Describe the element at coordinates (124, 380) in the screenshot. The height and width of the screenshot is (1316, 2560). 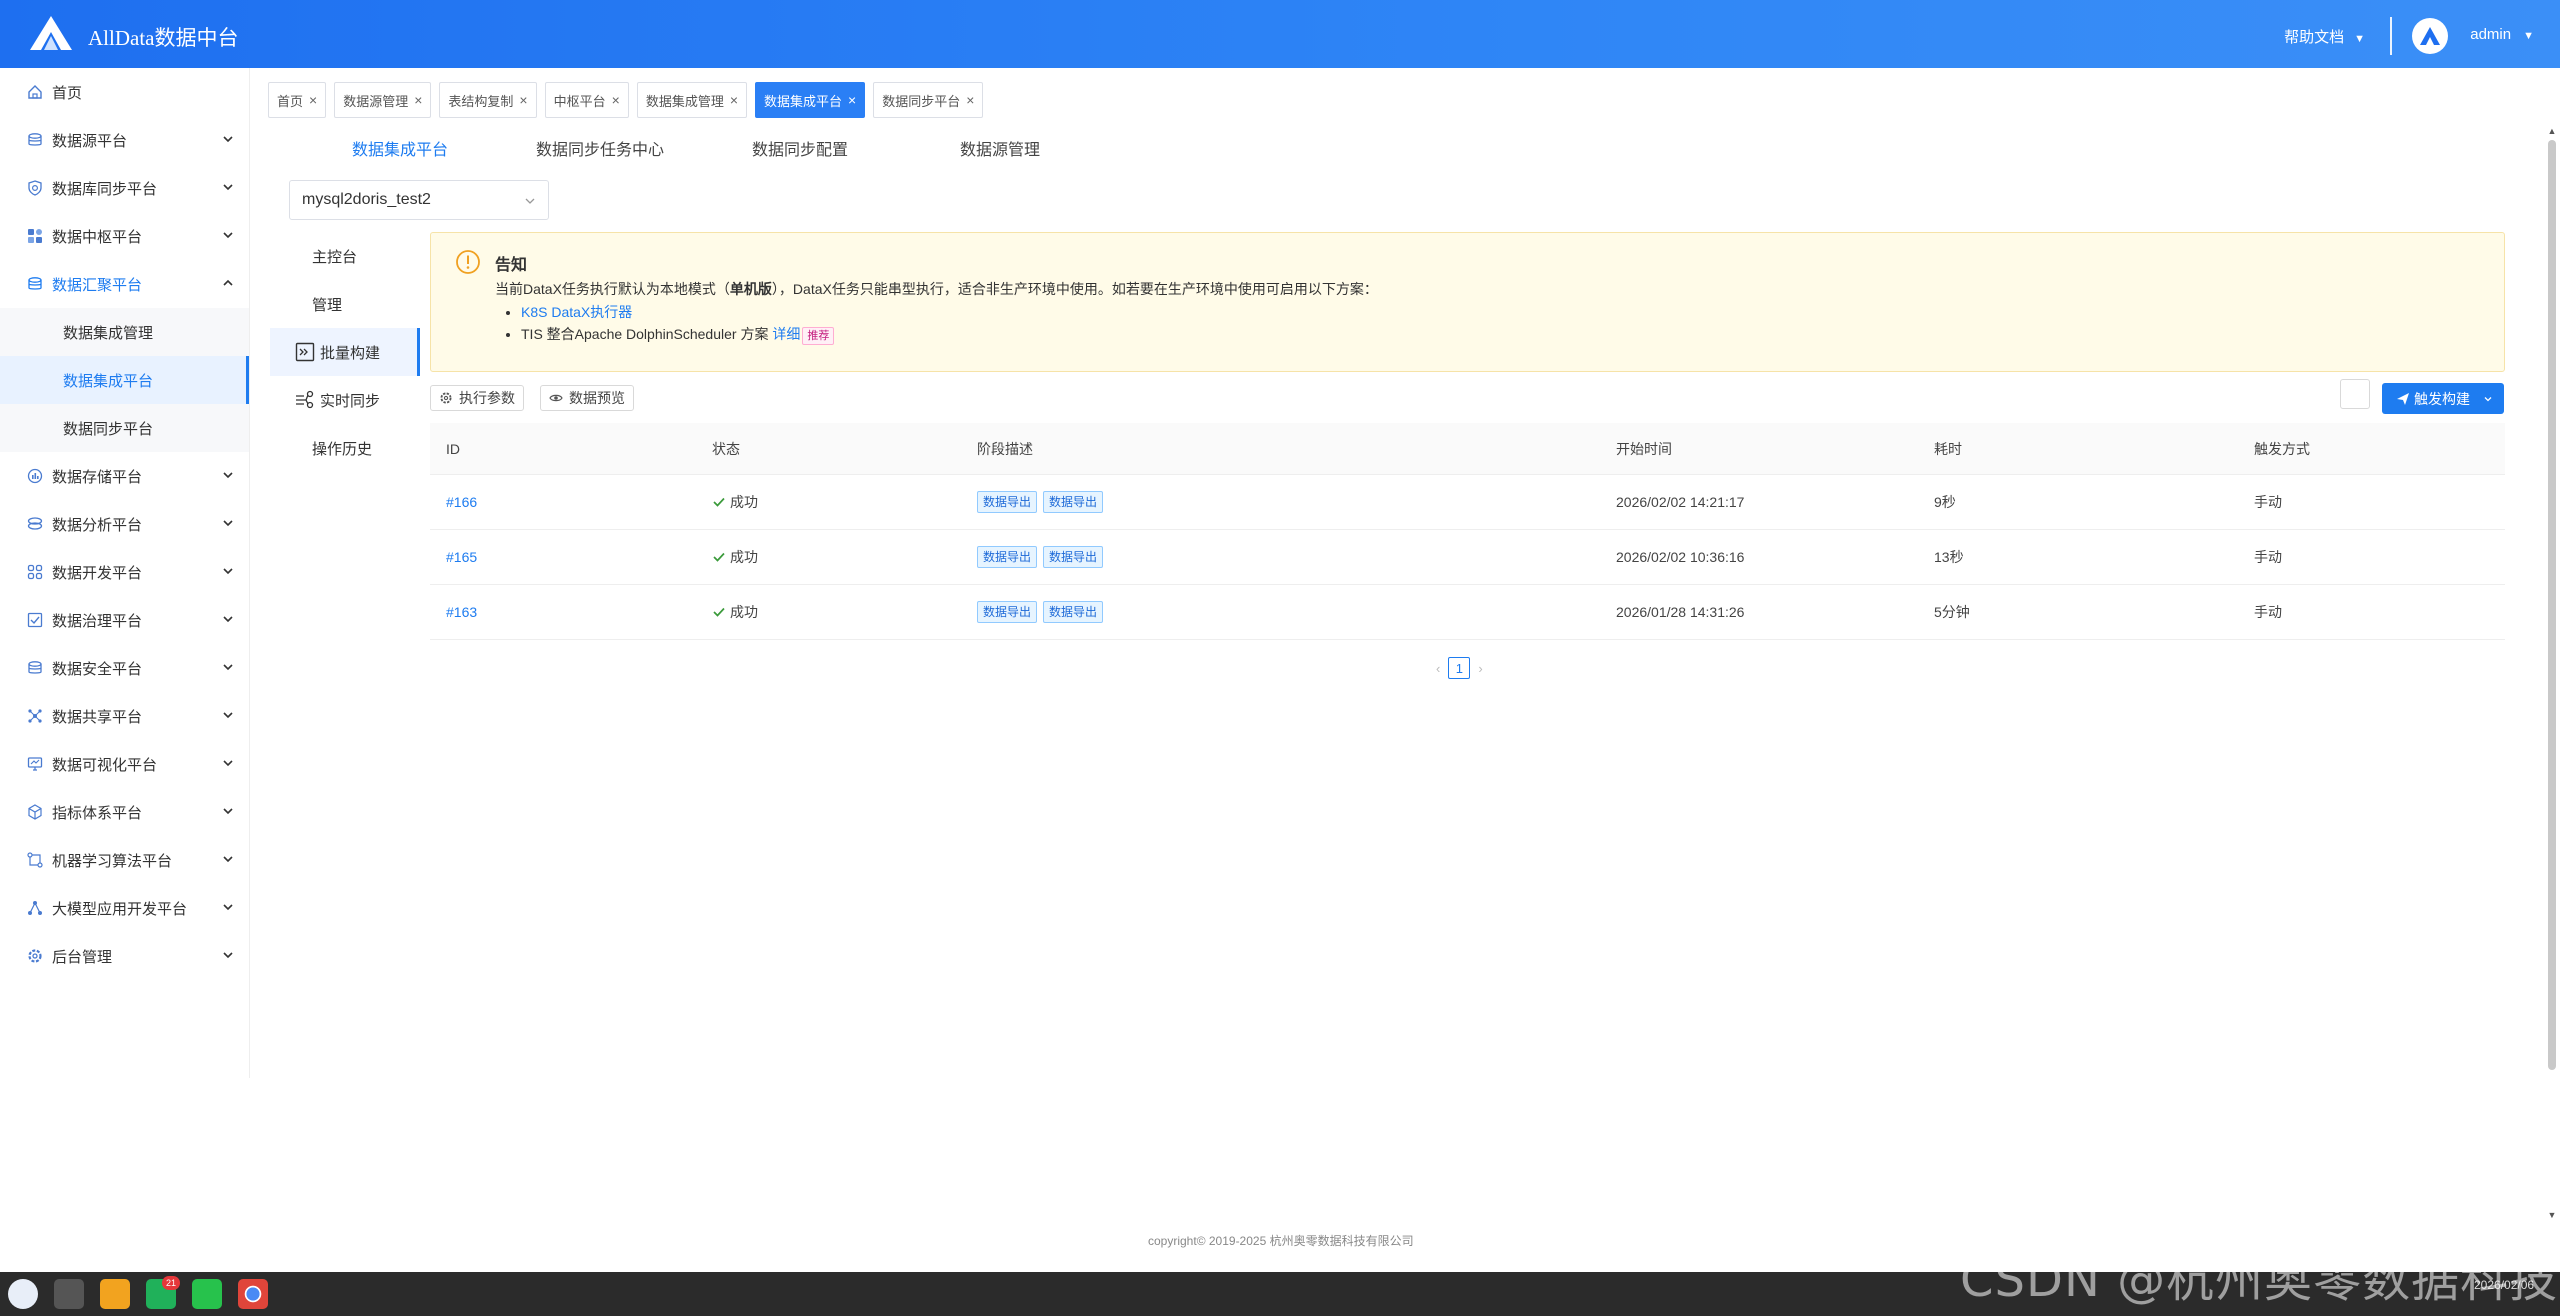
I see `sidebar-subitem-integration-platform: 数据集成平台` at that location.